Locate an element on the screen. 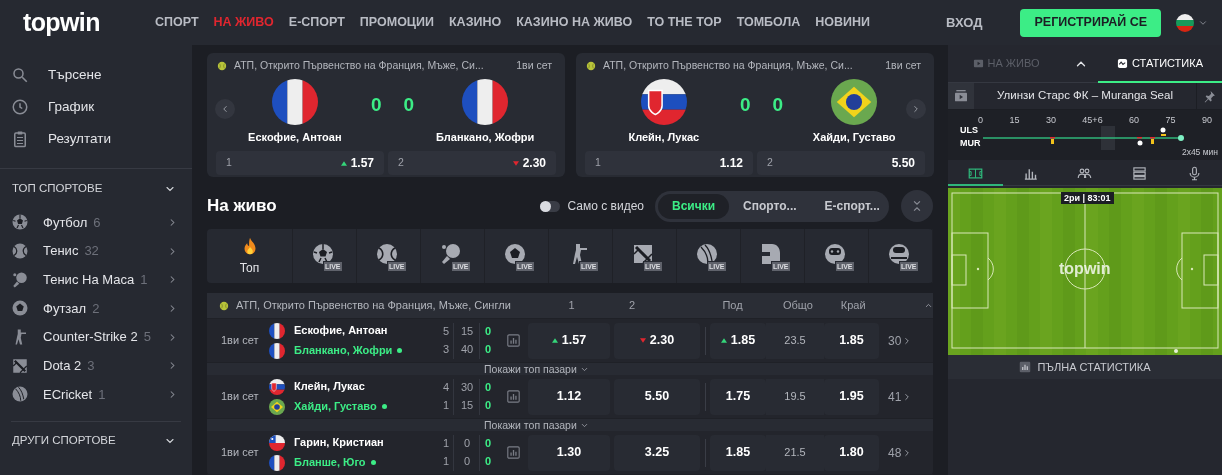 The height and width of the screenshot is (475, 1222). square-icon is located at coordinates (20, 365).